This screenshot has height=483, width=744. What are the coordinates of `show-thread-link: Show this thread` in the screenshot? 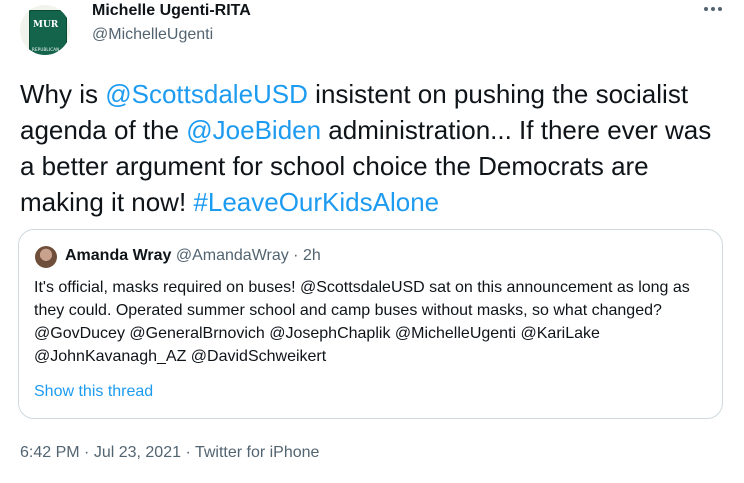 It's located at (93, 392).